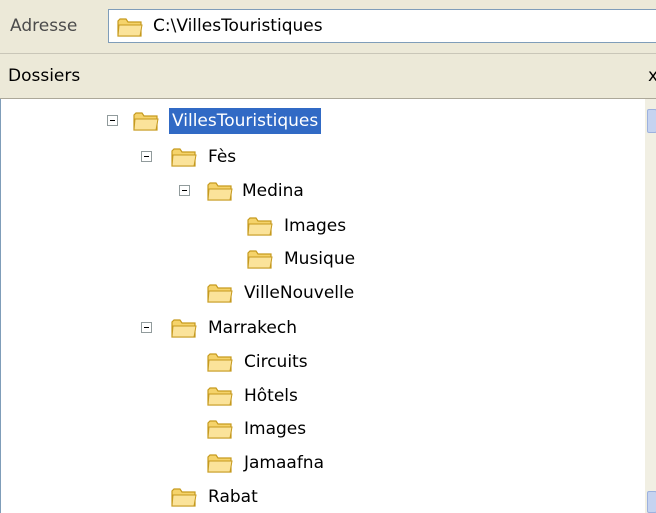 The width and height of the screenshot is (656, 513). I want to click on folders-pane-title: Dossiers, so click(44, 76).